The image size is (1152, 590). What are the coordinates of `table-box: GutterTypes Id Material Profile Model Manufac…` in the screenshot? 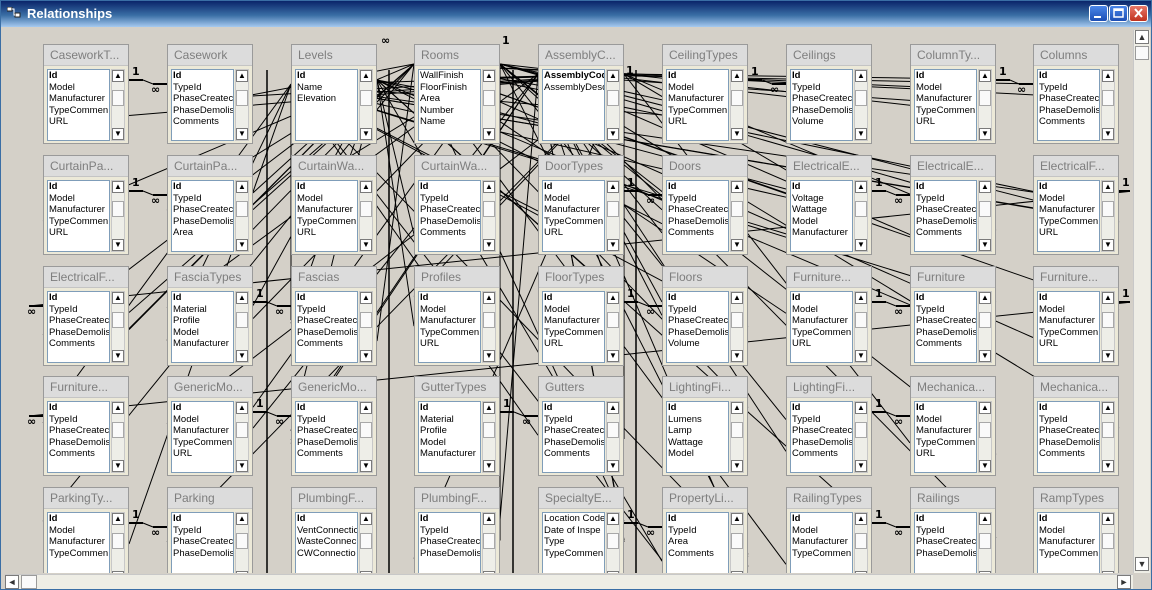 It's located at (457, 426).